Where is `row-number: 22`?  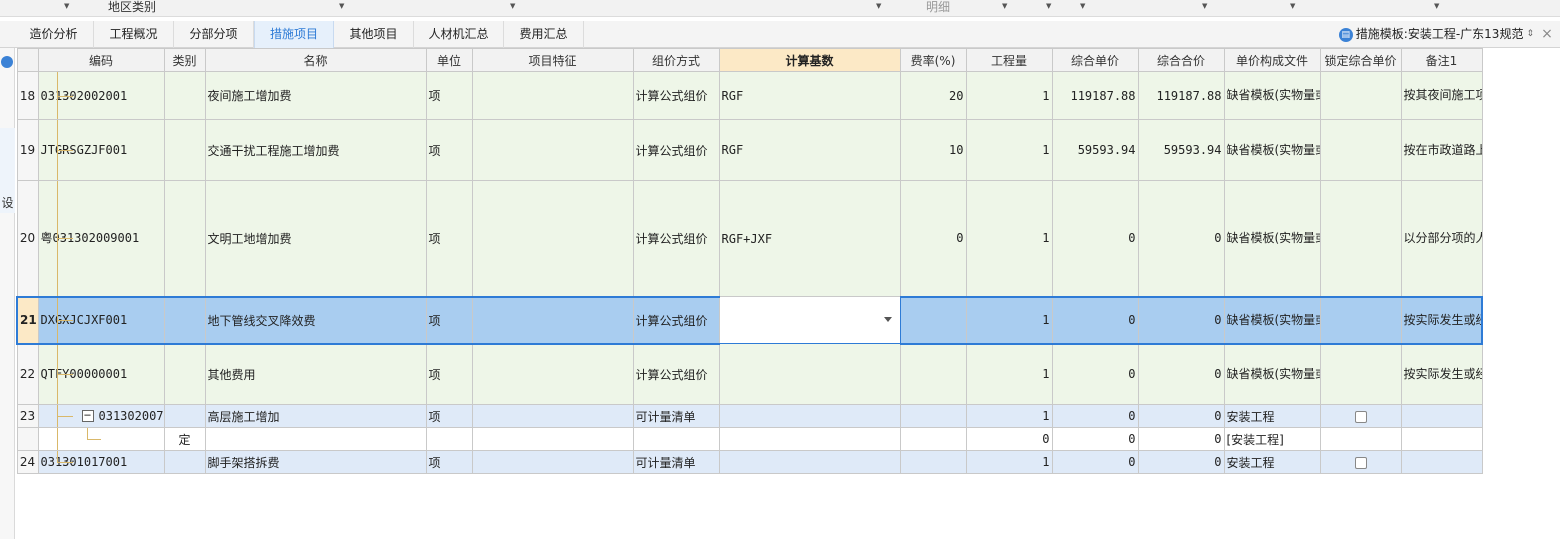
row-number: 22 is located at coordinates (27, 374).